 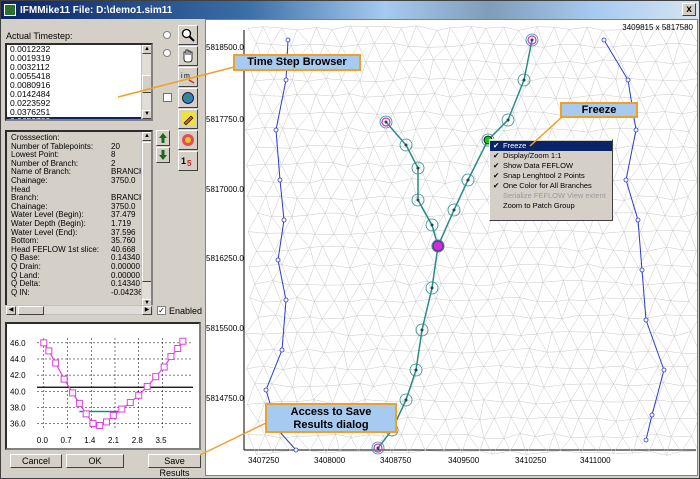 I want to click on hand-icon, so click(x=188, y=56).